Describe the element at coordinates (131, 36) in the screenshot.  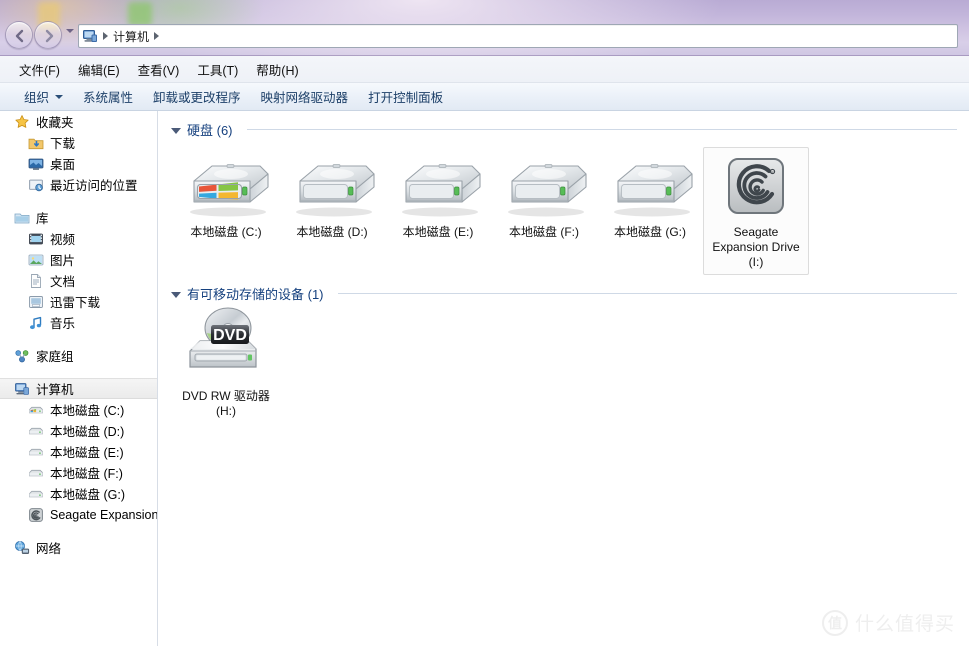
I see `breadcrumb-computer: 计算机` at that location.